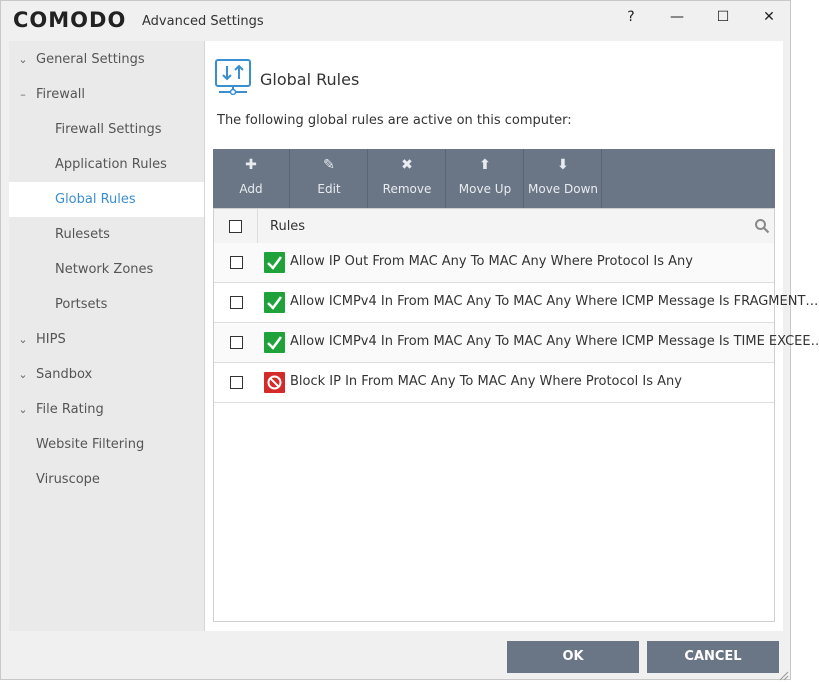 The width and height of the screenshot is (819, 682). I want to click on sidebar-item-label: Firewall Settings, so click(108, 129).